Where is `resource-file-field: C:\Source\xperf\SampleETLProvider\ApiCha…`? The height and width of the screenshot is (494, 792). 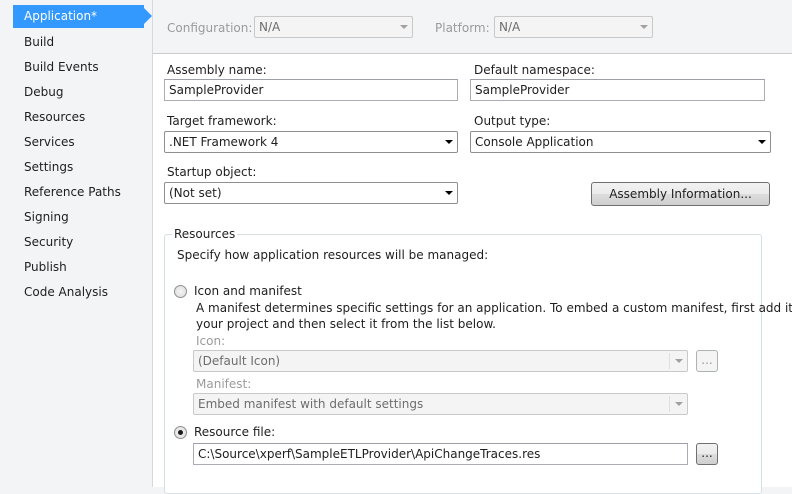
resource-file-field: C:\Source\xperf\SampleETLProvider\ApiCha… is located at coordinates (440, 454).